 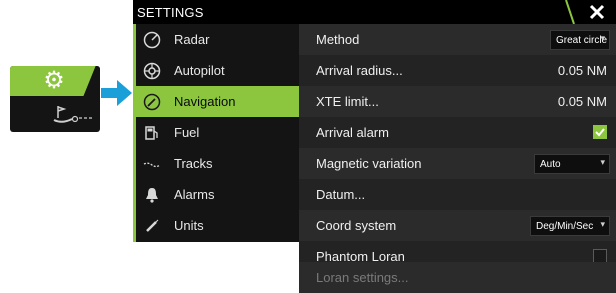 I want to click on sidebar-item-label: Fuel, so click(x=187, y=132).